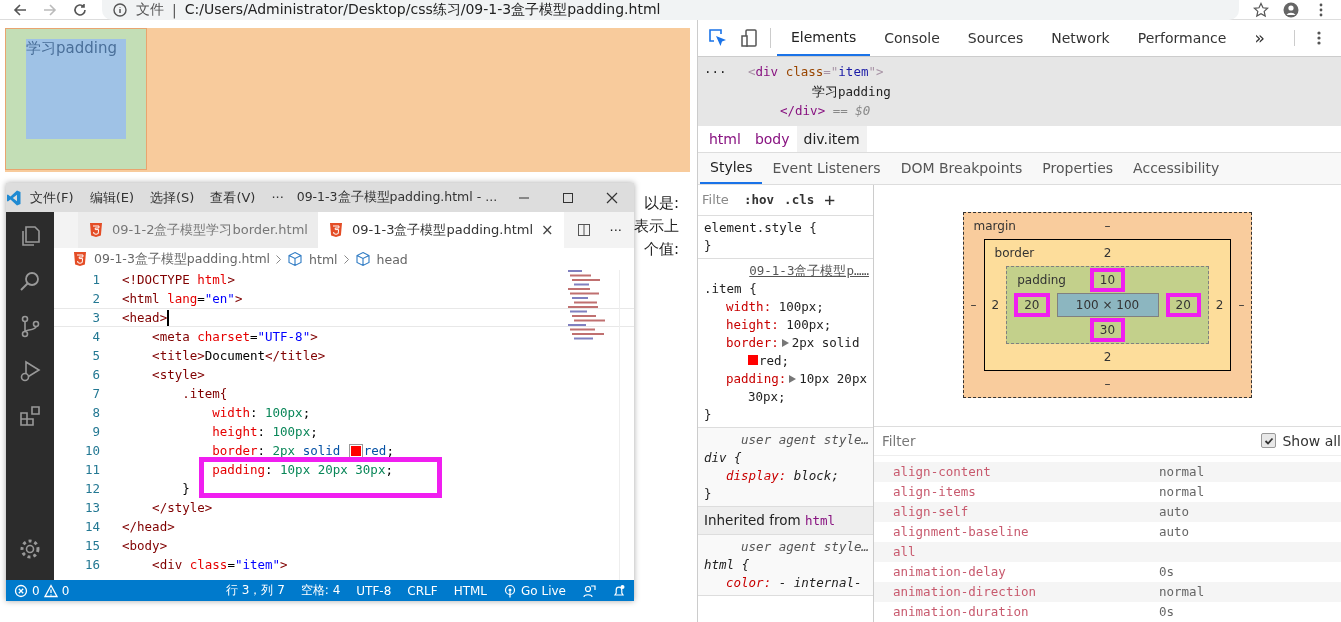 Image resolution: width=1341 pixels, height=622 pixels. Describe the element at coordinates (255, 590) in the screenshot. I see `status-item: 行 3，列 7` at that location.